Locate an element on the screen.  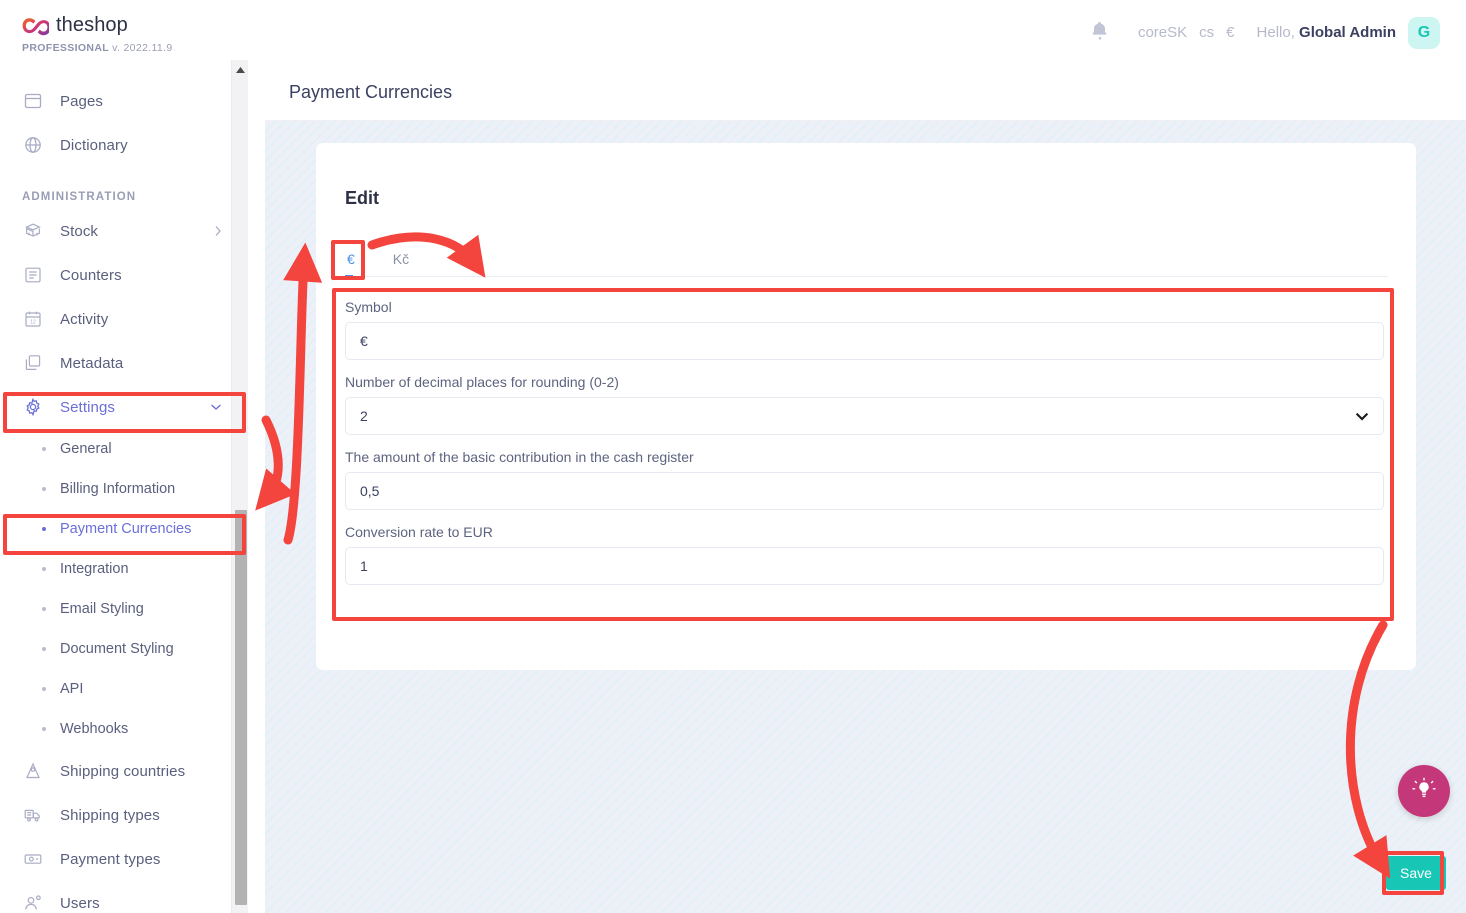
sidebar-subitem-label: Email Styling is located at coordinates (102, 609).